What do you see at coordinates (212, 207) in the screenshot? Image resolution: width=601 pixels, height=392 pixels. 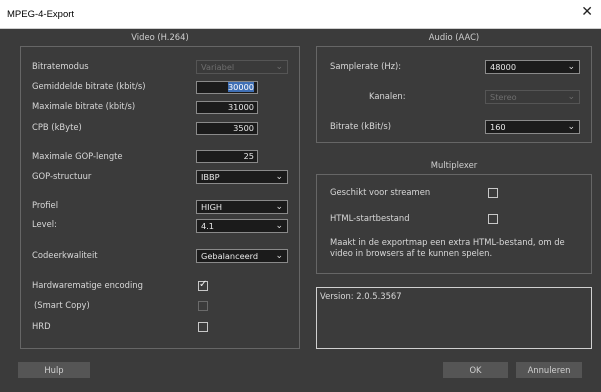 I see `profile-value: HIGH` at bounding box center [212, 207].